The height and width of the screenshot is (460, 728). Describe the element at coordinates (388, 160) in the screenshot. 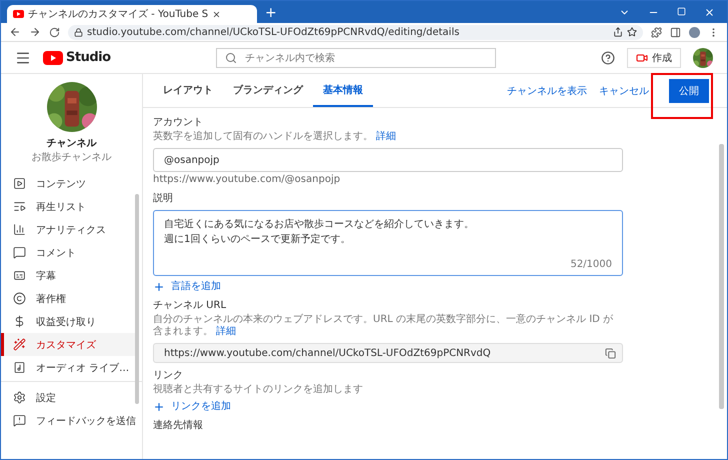

I see `handle-field: @osanpojp` at that location.